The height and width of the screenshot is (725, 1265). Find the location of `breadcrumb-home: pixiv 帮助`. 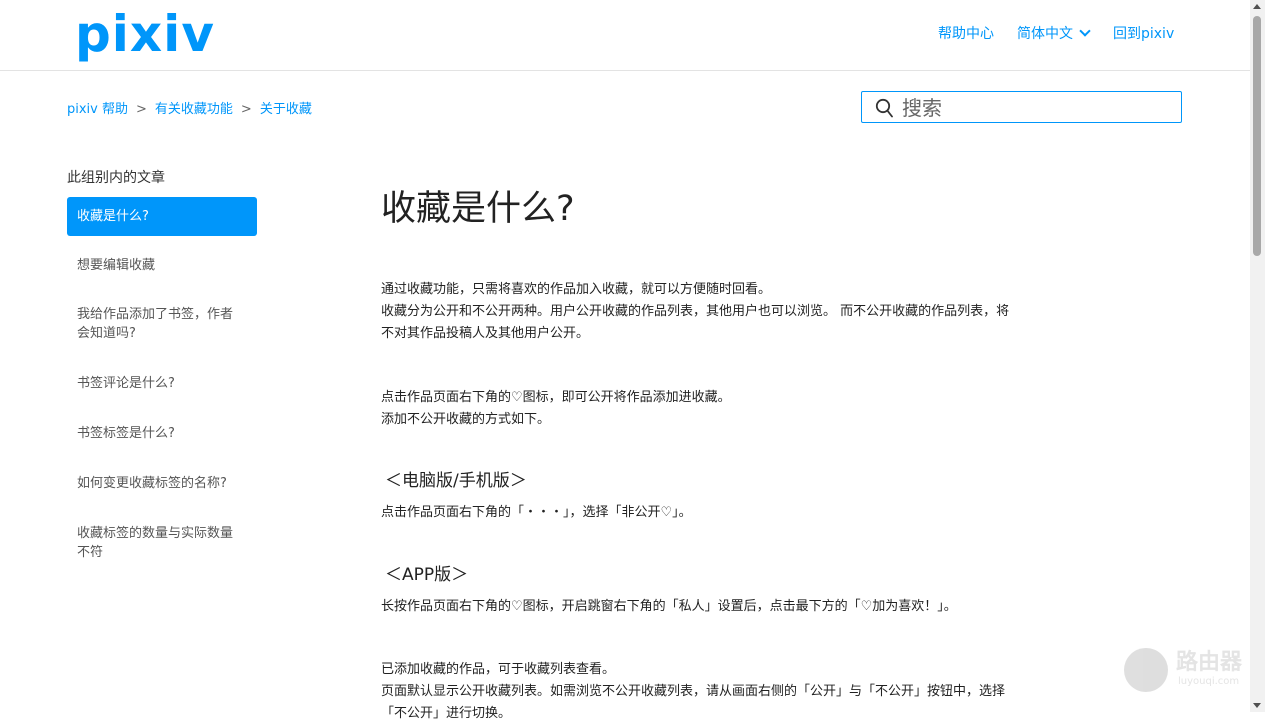

breadcrumb-home: pixiv 帮助 is located at coordinates (97, 109).